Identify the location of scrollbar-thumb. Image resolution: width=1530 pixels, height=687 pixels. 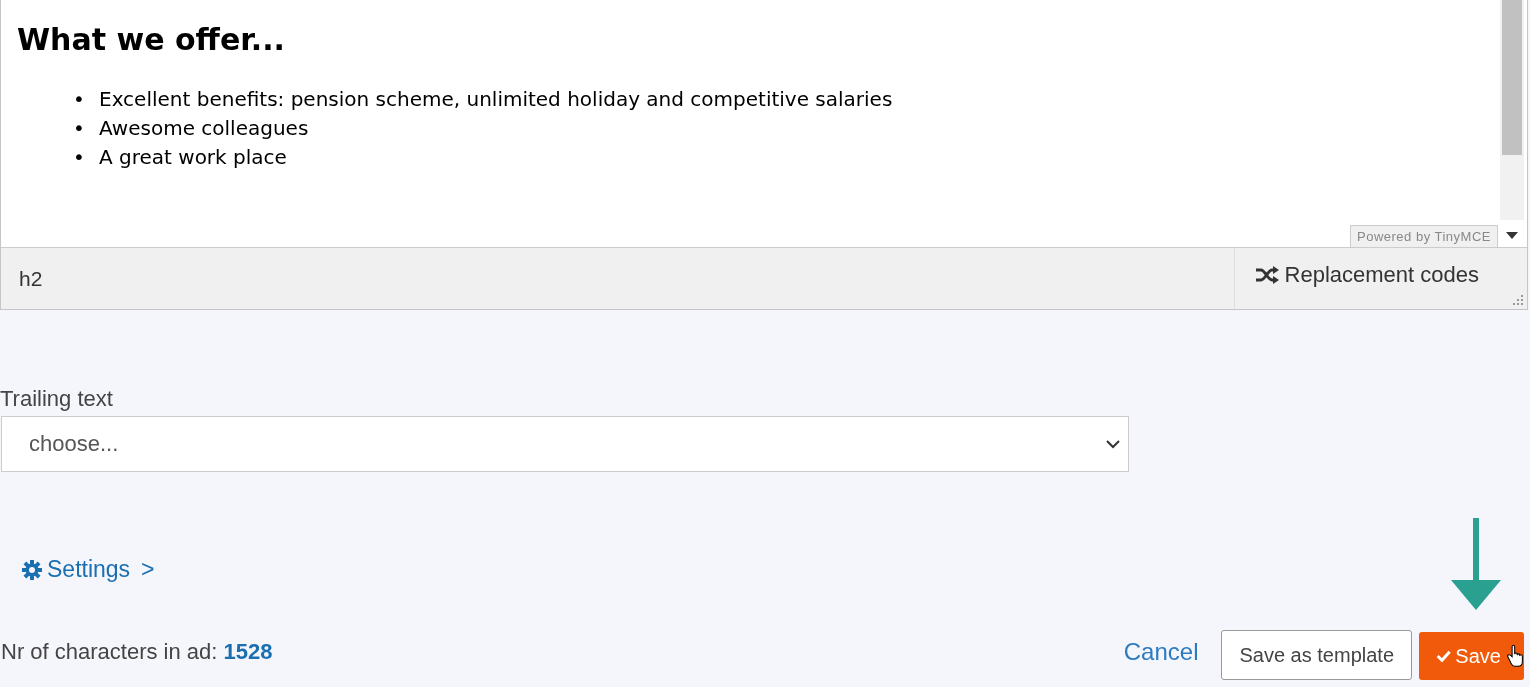
(1512, 77).